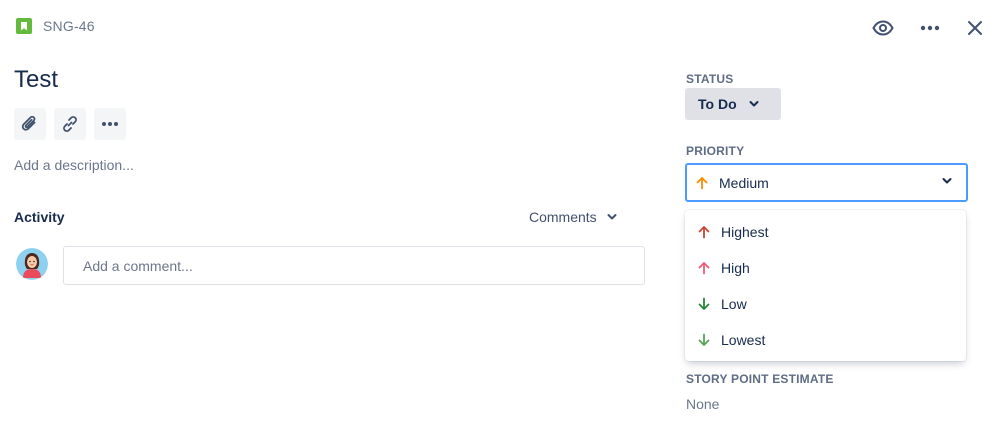 The image size is (999, 428). What do you see at coordinates (825, 340) in the screenshot?
I see `priority-option-lowest: Lowest` at bounding box center [825, 340].